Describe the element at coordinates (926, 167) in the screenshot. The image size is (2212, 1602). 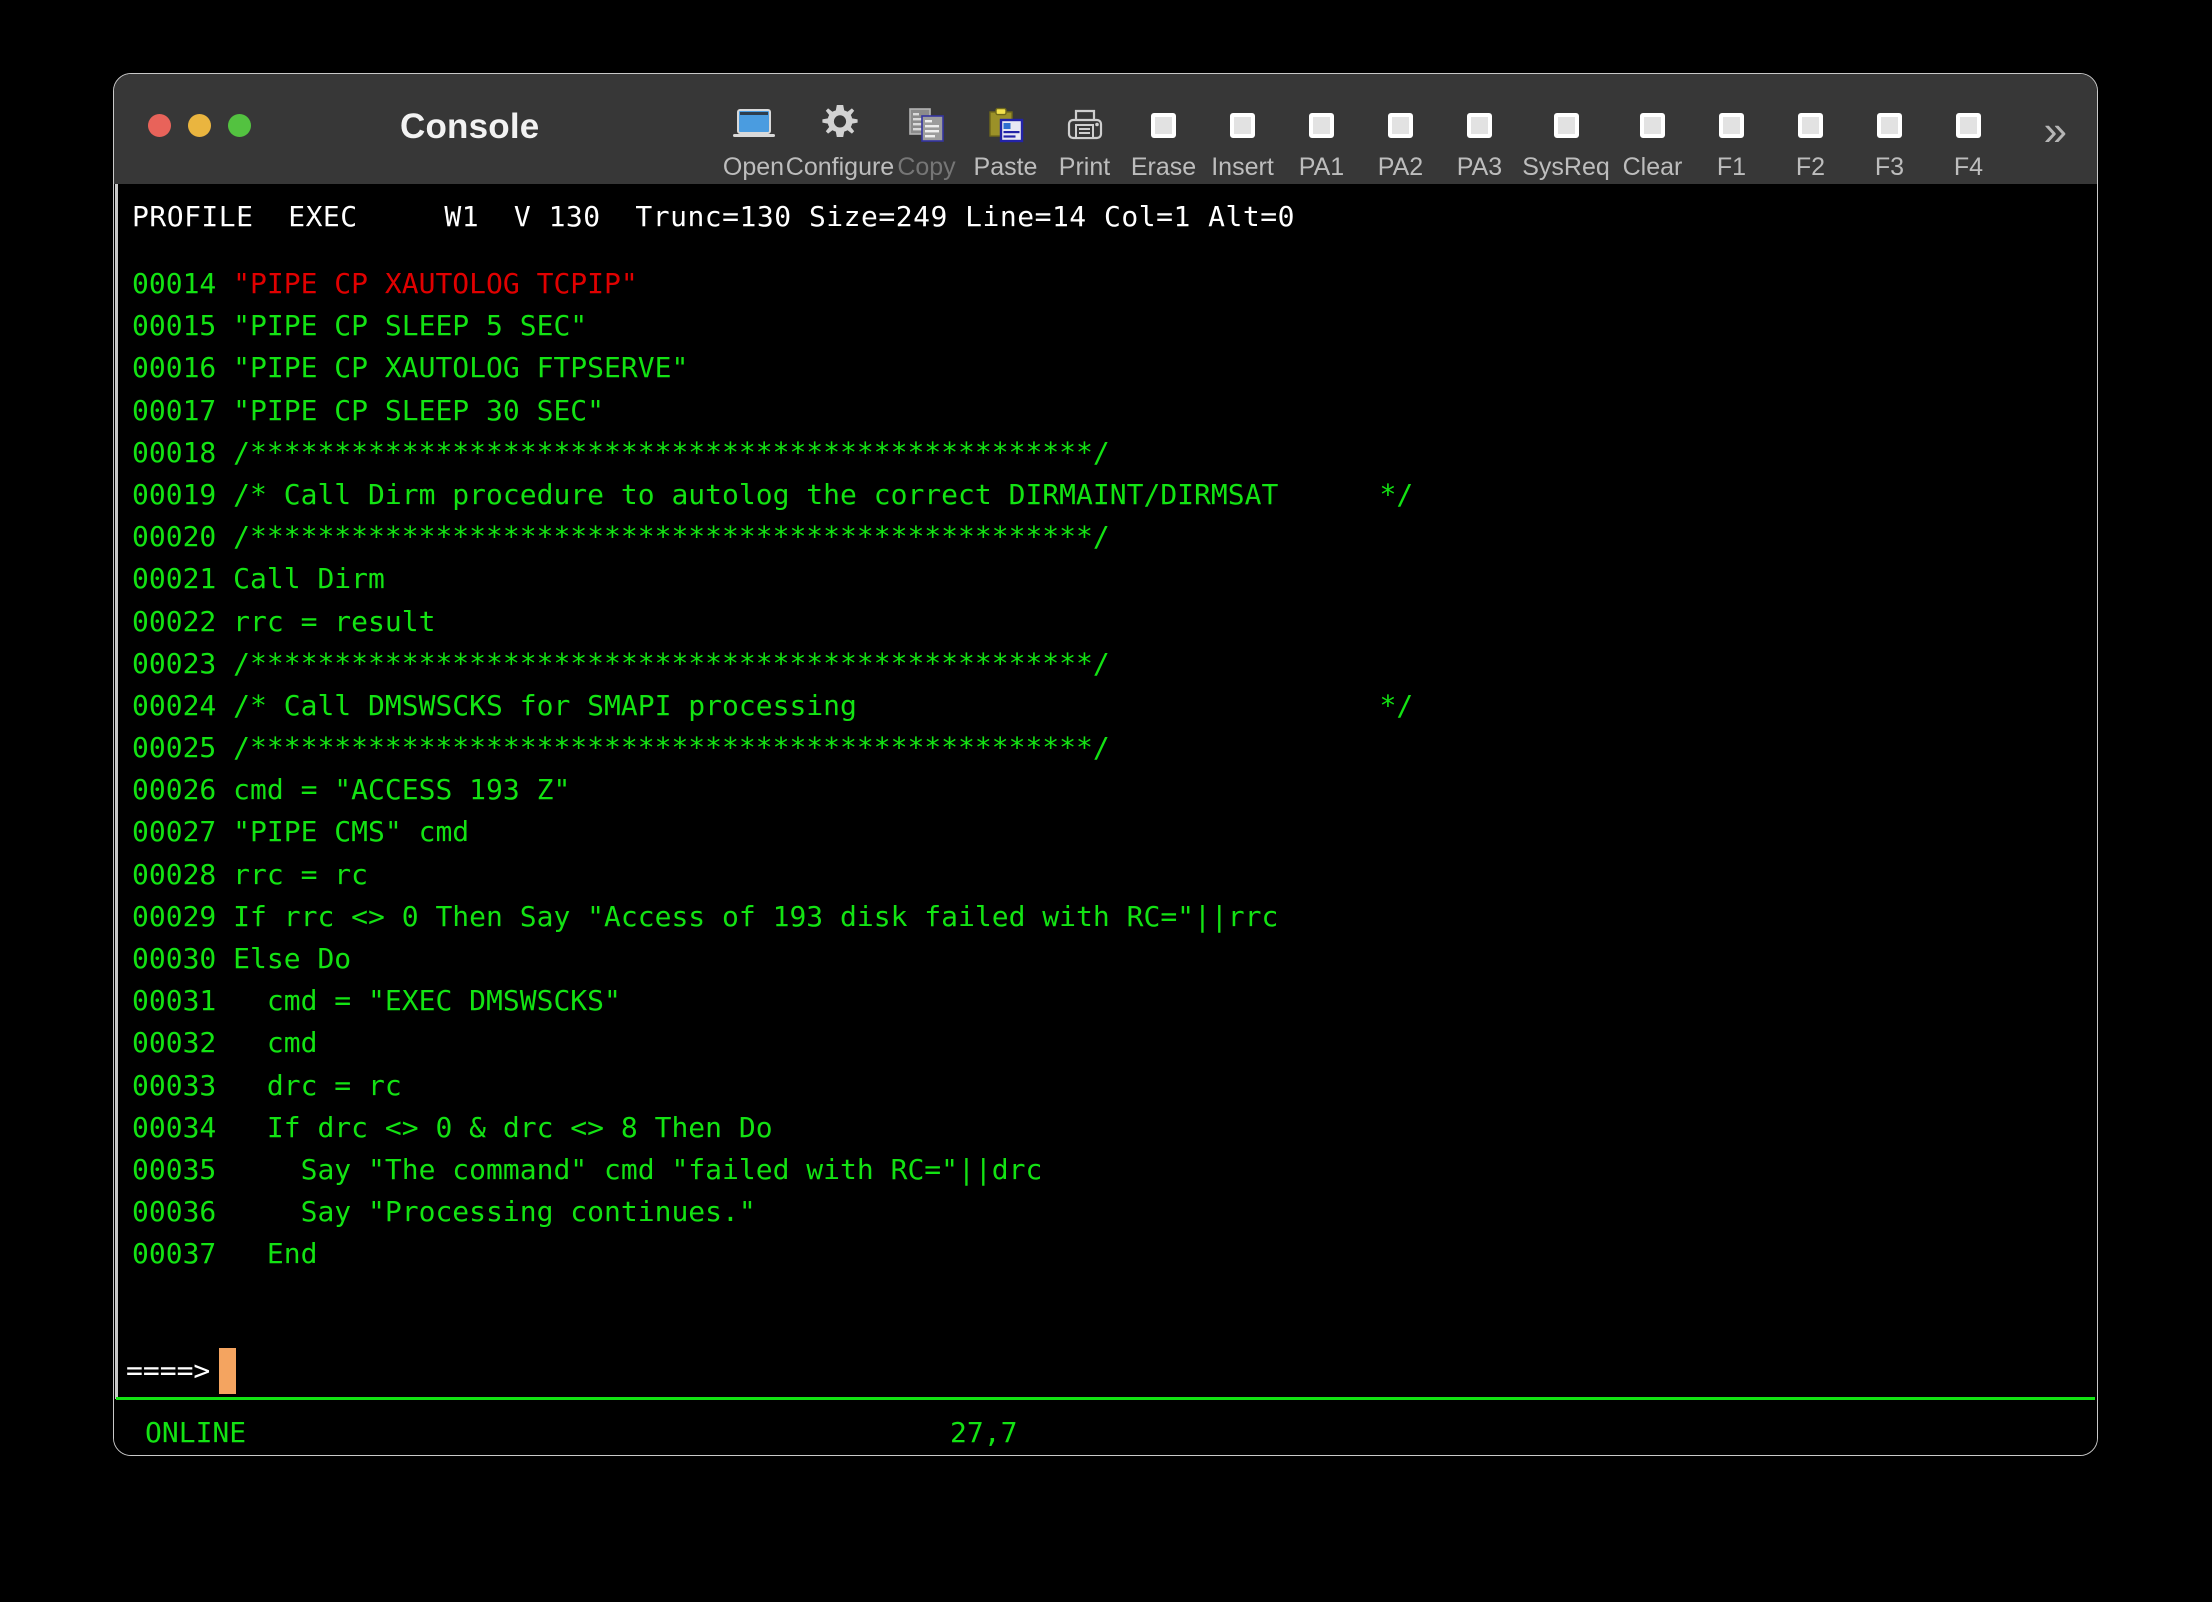
I see `toolbar-label-copy: Copy` at that location.